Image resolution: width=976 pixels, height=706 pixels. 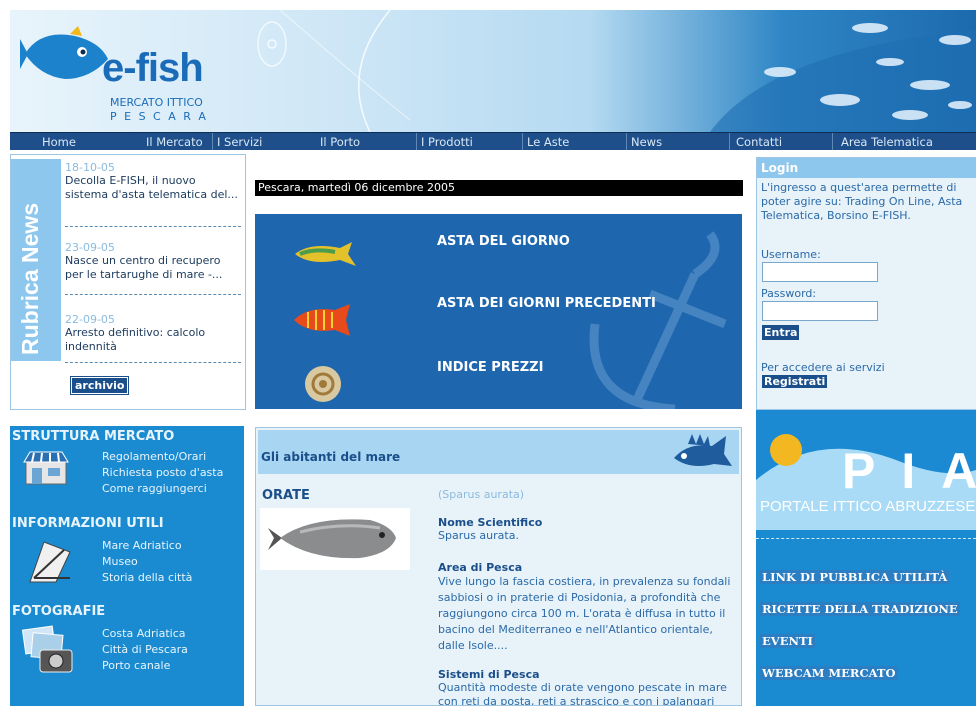 I want to click on logo-subtitle-2: P E S C A R A, so click(x=159, y=116).